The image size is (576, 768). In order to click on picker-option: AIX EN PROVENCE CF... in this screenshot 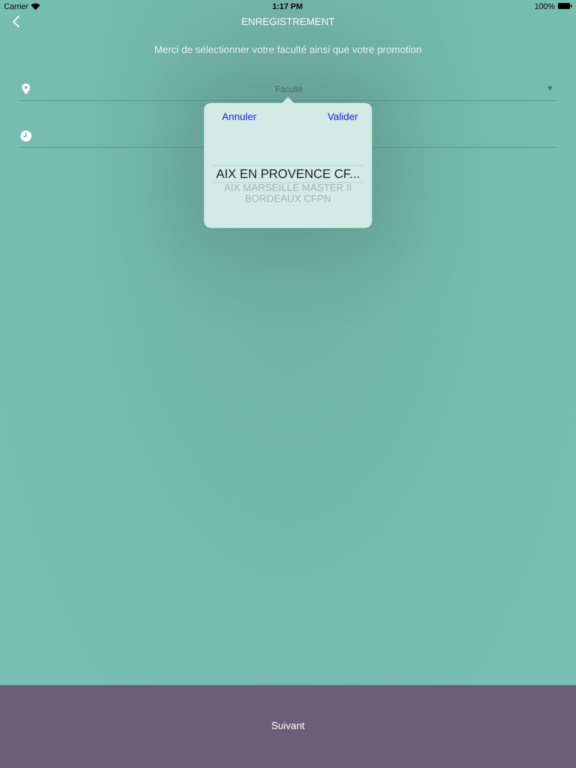, I will do `click(288, 174)`.